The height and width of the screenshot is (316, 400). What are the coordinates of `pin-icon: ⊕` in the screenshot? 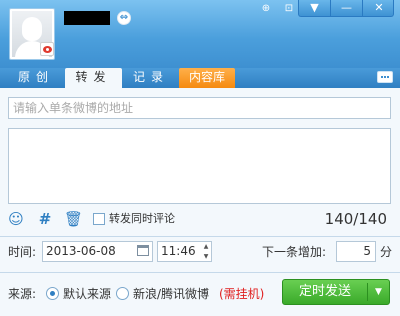 It's located at (266, 9).